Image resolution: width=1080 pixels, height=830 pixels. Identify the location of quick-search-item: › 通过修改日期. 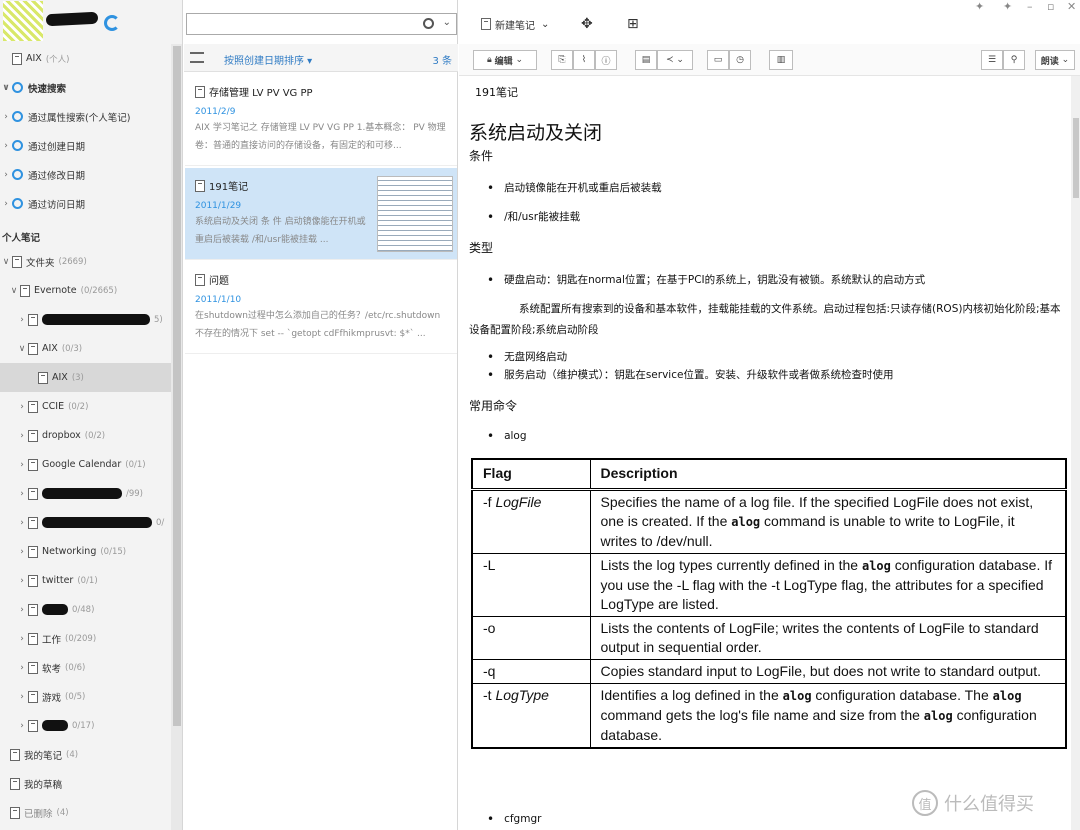
(85, 174).